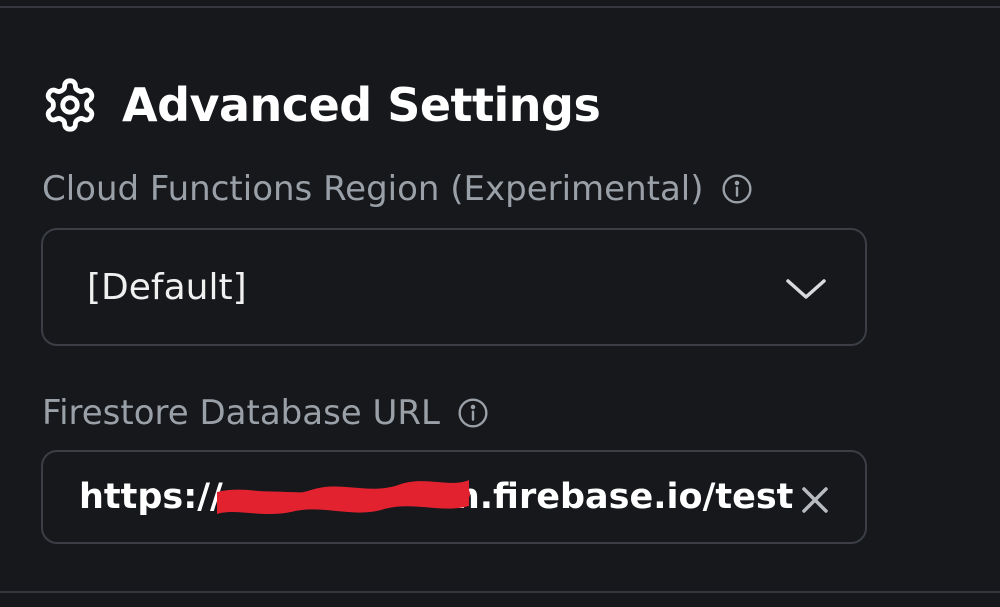  I want to click on region-field-label: Cloud Functions Region (Experimental), so click(398, 189).